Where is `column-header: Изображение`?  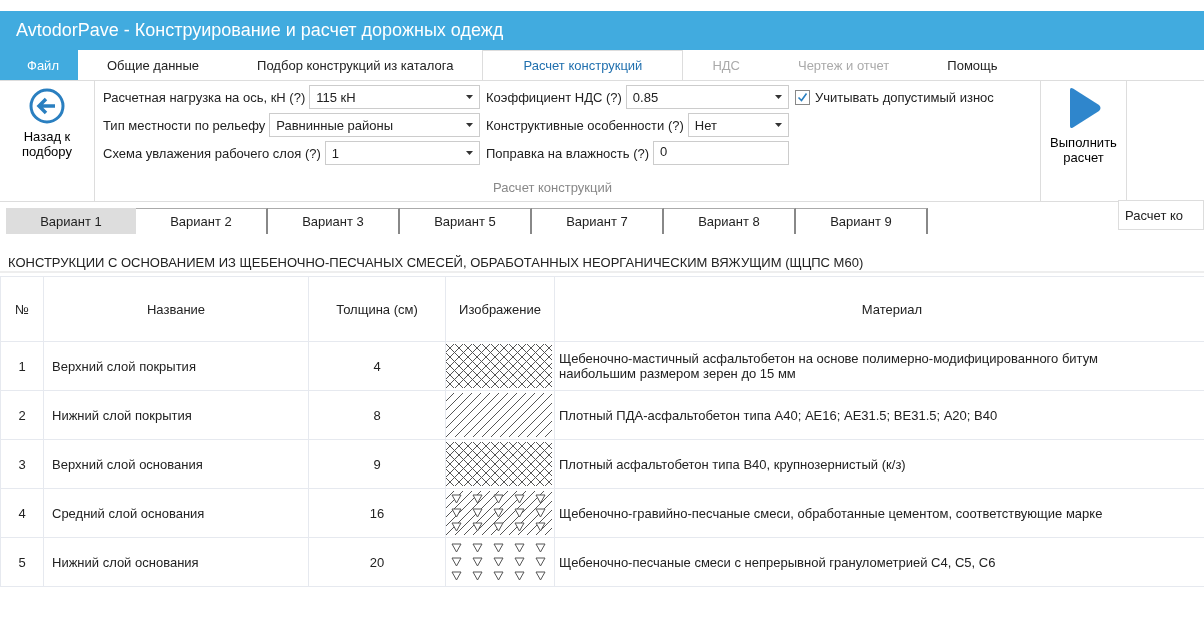
column-header: Изображение is located at coordinates (500, 309).